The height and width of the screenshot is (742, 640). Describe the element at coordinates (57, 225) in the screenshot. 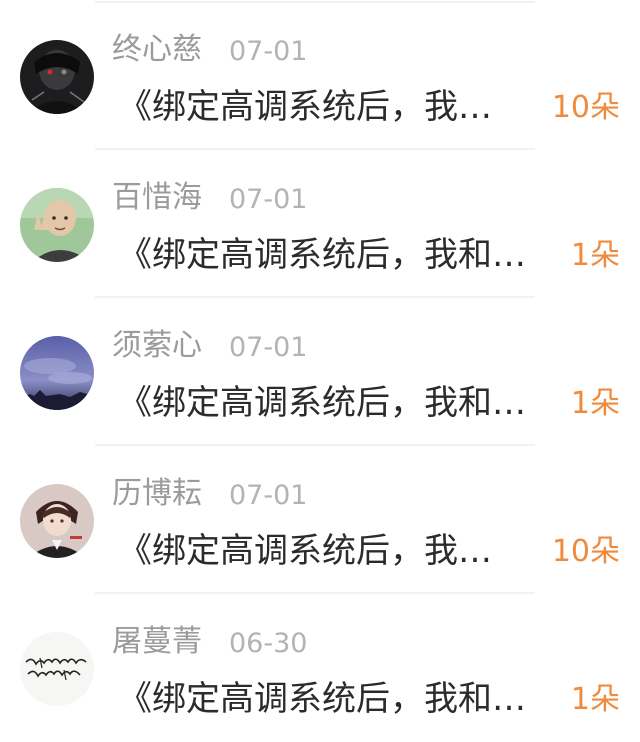

I see `bald-man-avatar` at that location.